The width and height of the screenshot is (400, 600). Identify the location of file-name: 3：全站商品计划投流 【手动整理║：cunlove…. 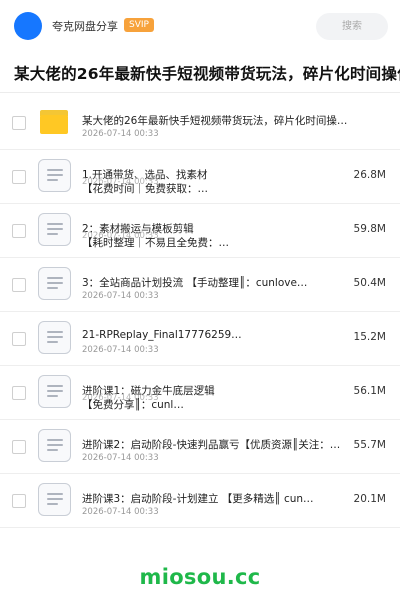
(195, 283).